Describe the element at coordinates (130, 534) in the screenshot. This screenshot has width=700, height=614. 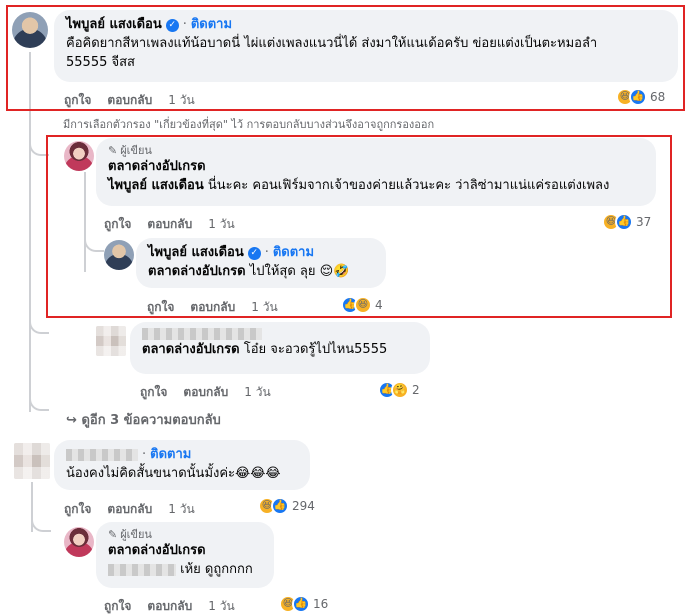
I see `author-badge: ✎ ผู้เขียน` at that location.